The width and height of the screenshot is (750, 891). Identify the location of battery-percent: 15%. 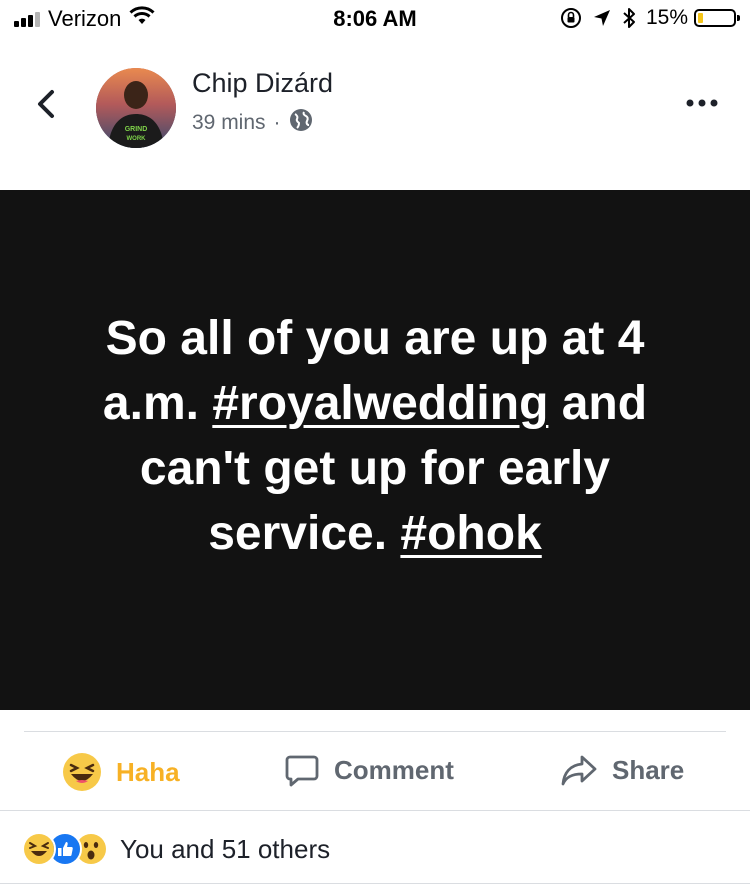
(666, 17).